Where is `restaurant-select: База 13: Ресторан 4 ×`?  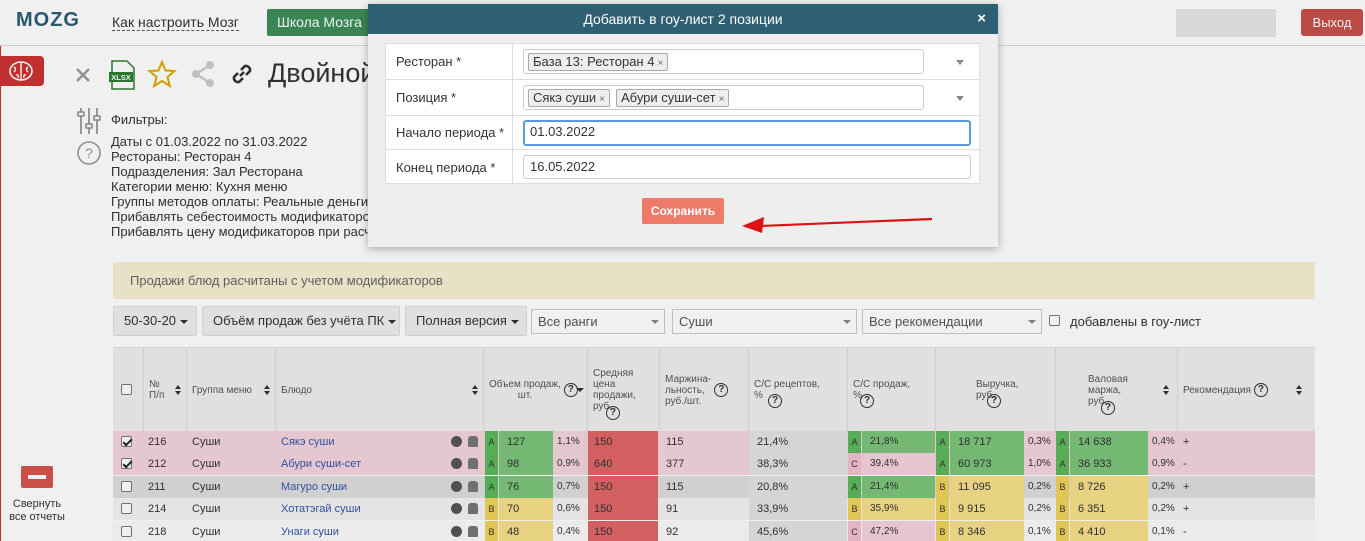
restaurant-select: База 13: Ресторан 4 × is located at coordinates (723, 61).